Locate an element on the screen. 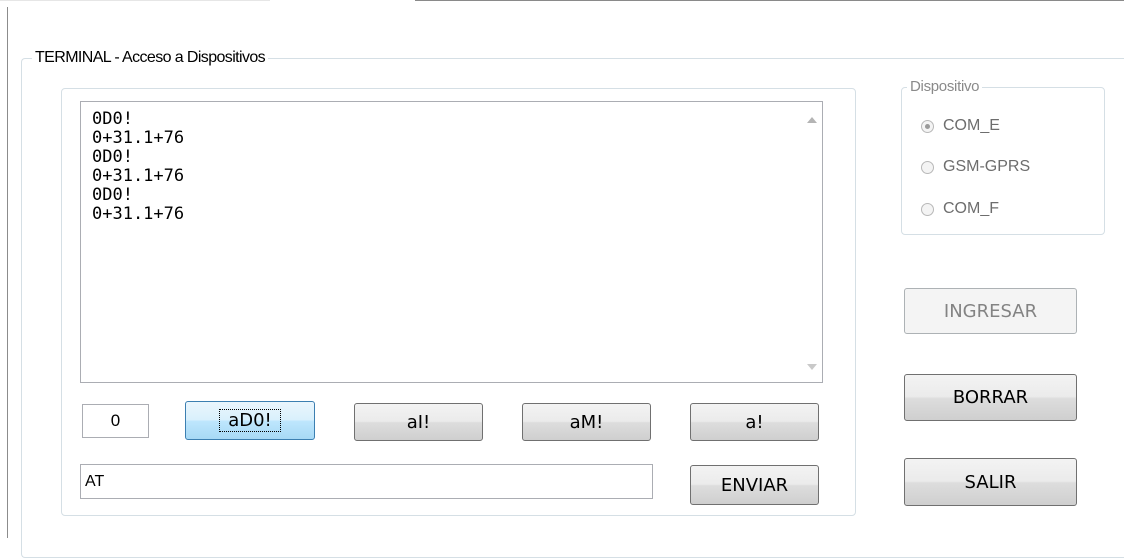 The width and height of the screenshot is (1124, 558). a-button-label: a! is located at coordinates (754, 422).